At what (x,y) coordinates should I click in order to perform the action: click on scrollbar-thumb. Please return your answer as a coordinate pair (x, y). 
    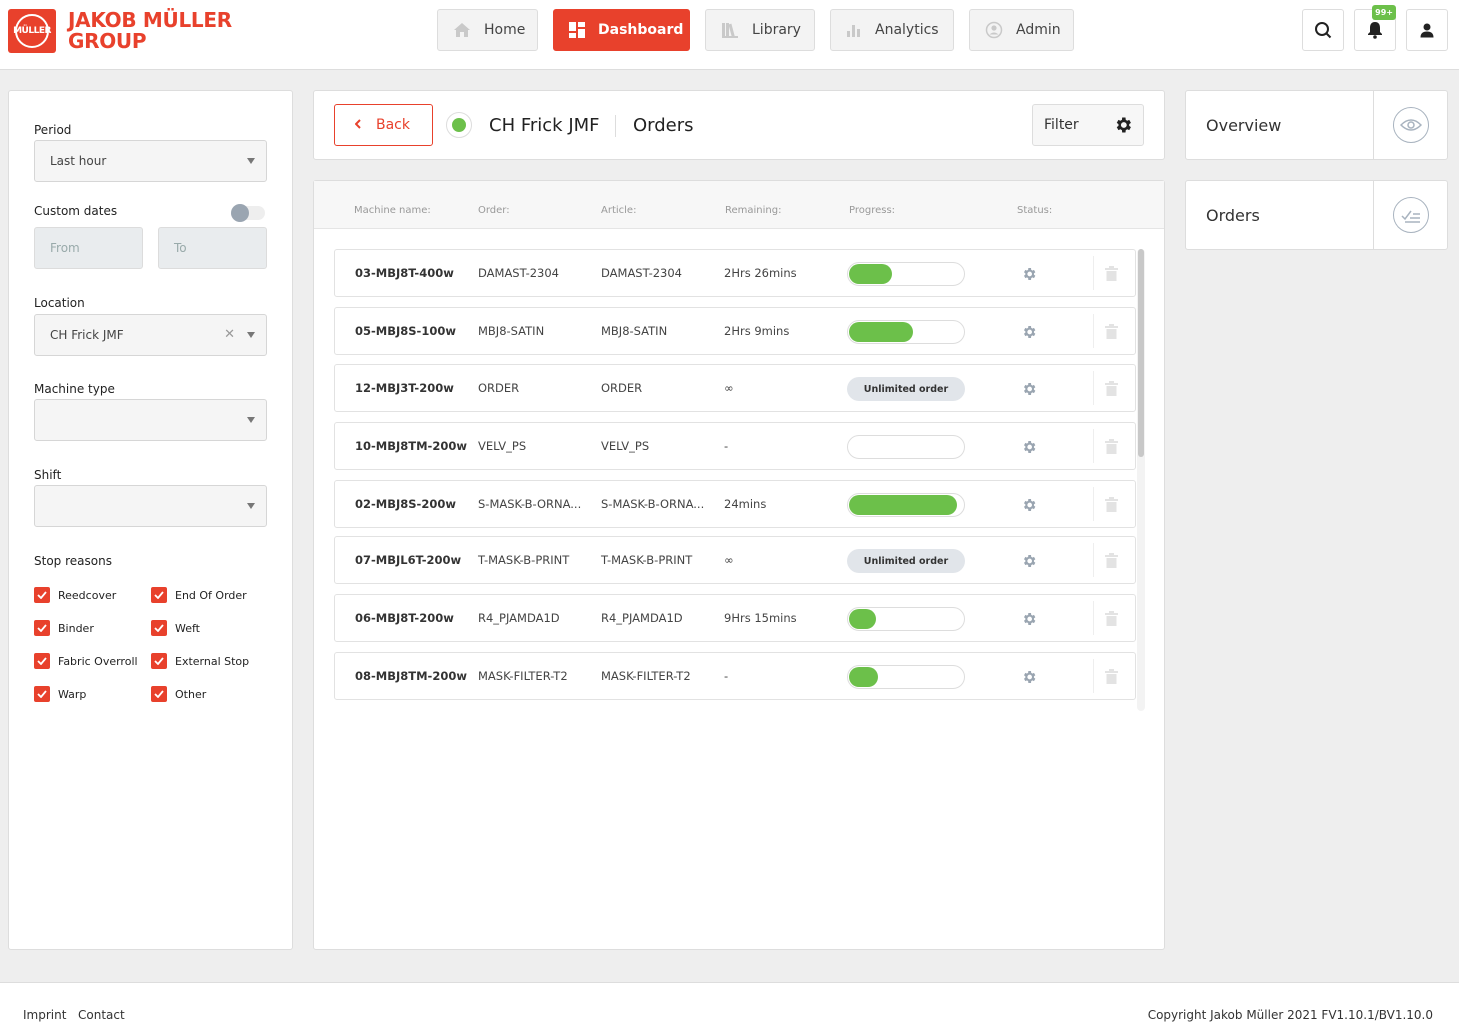
    Looking at the image, I should click on (1141, 353).